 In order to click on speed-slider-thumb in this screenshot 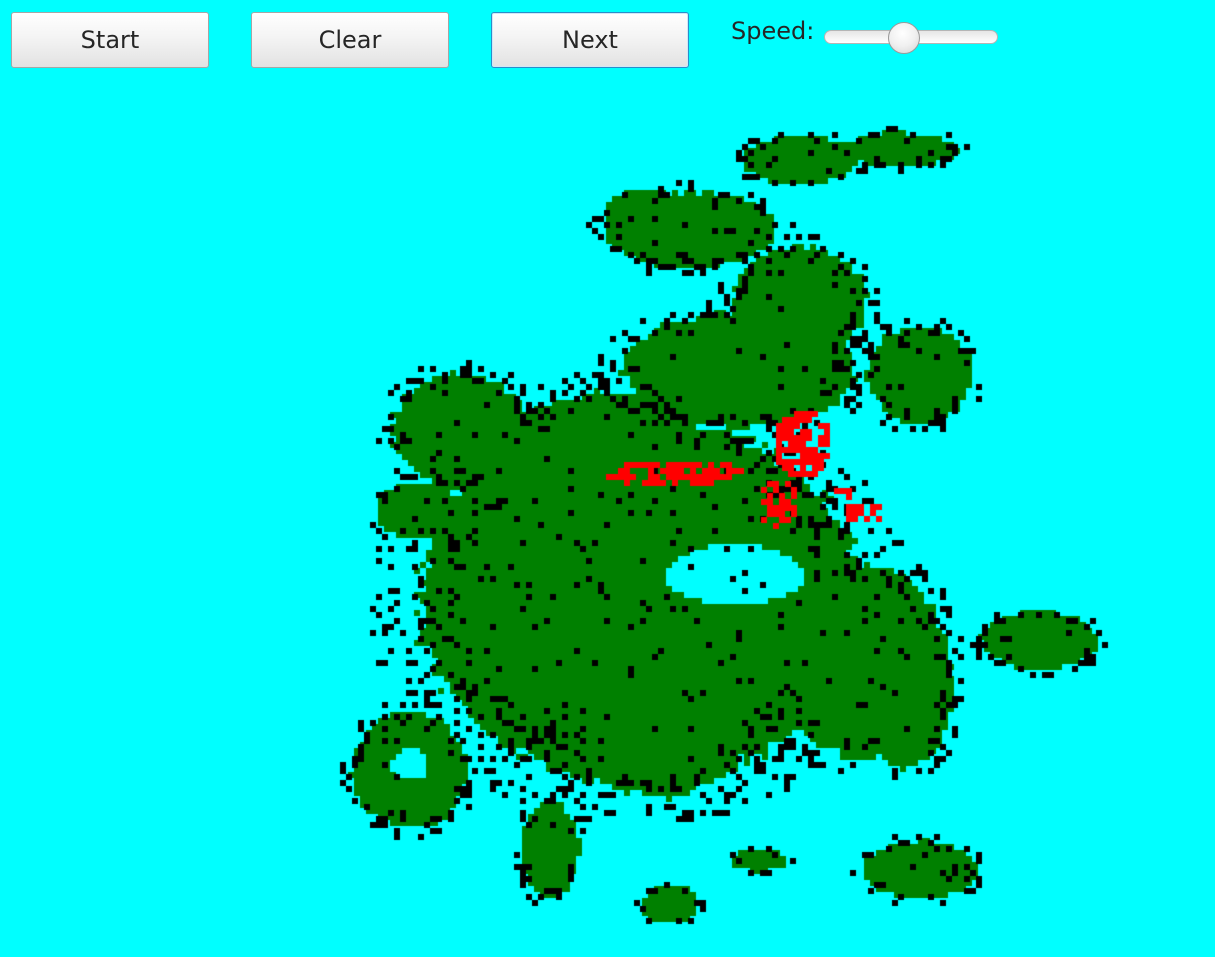, I will do `click(904, 38)`.